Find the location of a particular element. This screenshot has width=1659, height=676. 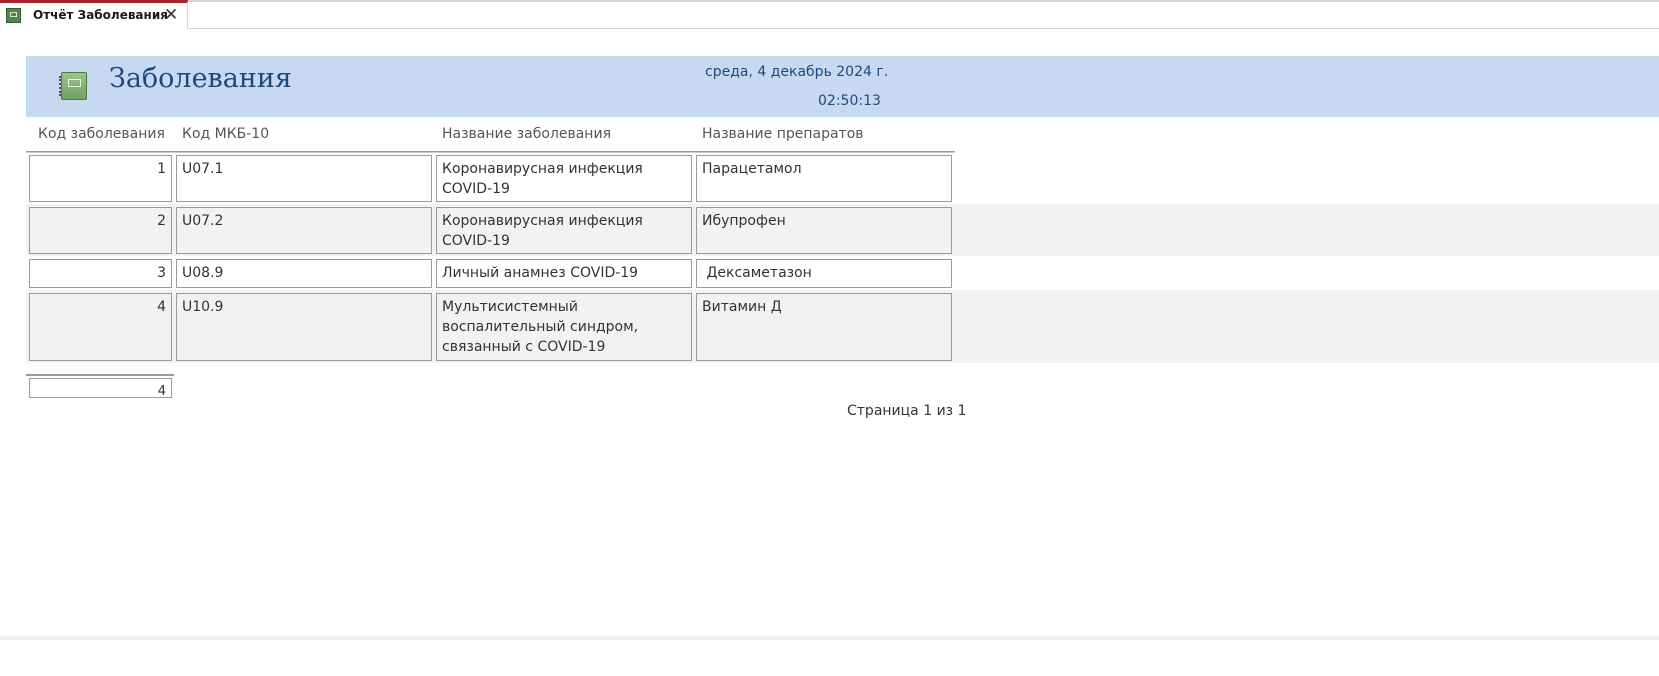

cell-icd10-code: U08.9 is located at coordinates (304, 273).